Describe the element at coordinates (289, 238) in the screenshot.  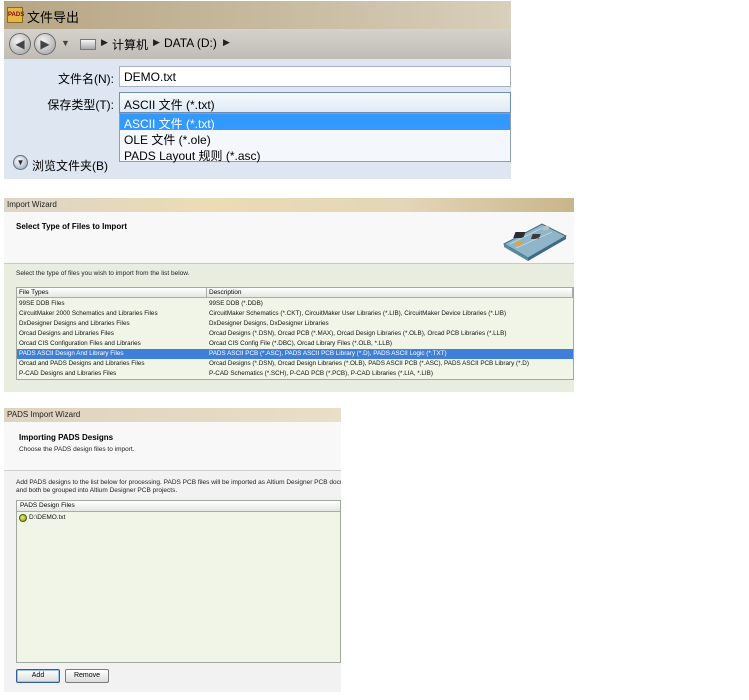
I see `import-wizard-header: Select Type of Files to Import` at that location.